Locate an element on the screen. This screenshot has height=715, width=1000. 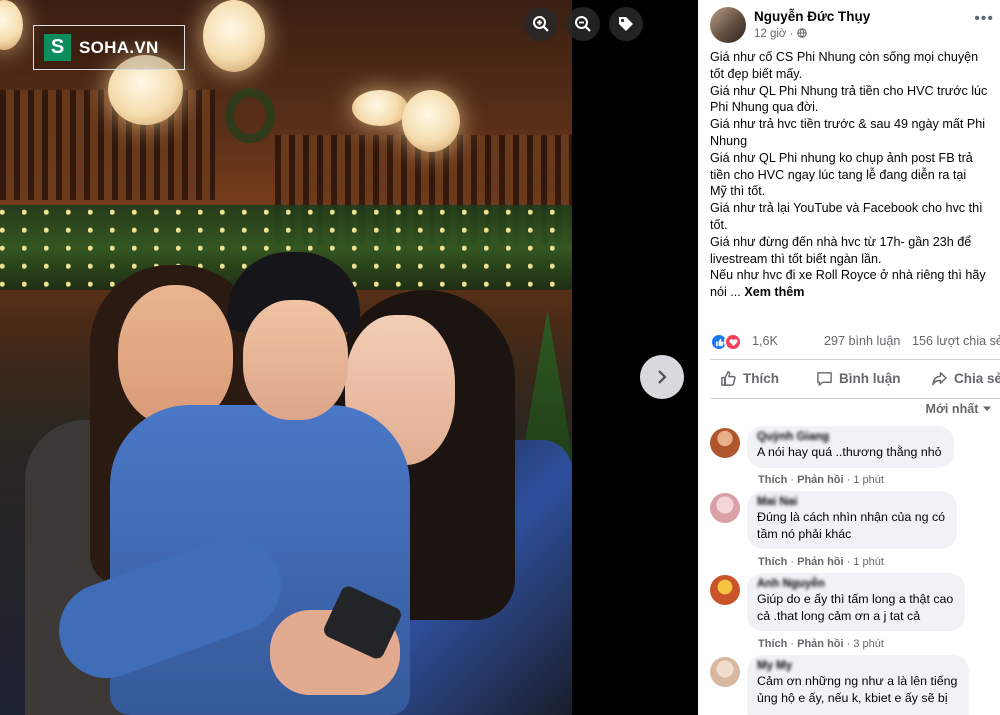
more-options-icon: ••• is located at coordinates (984, 19).